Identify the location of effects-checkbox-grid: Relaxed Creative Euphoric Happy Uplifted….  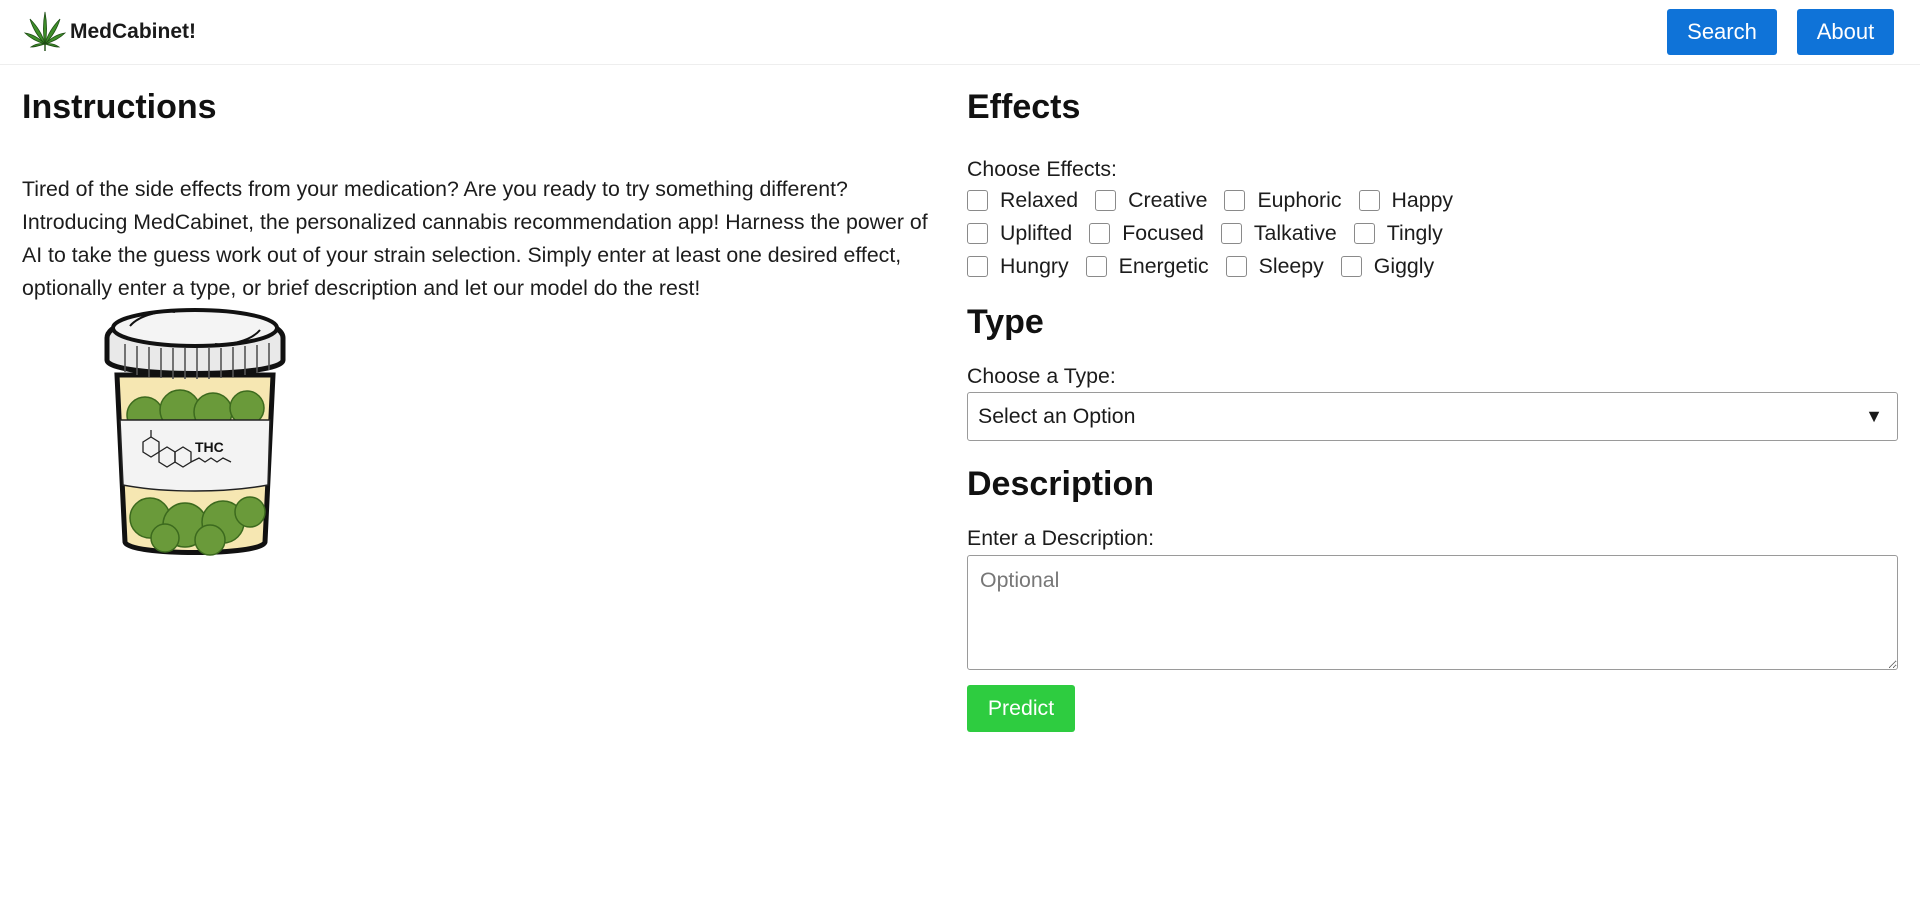
(1433, 233).